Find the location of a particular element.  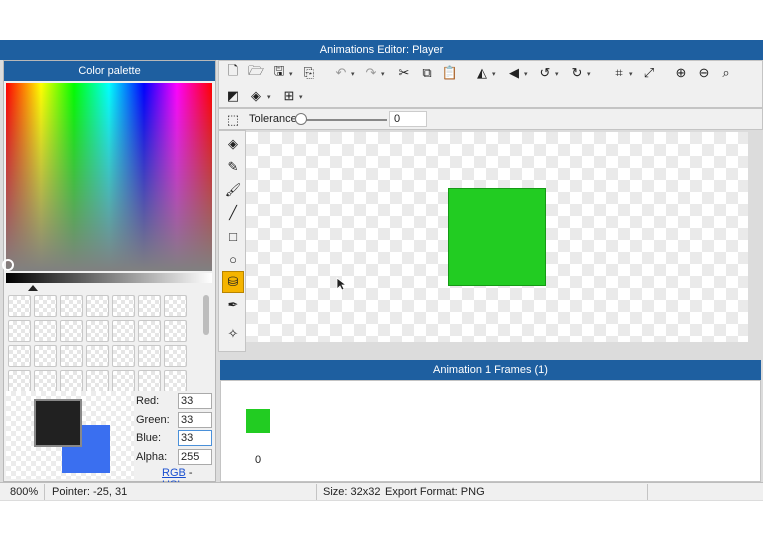

window-title: Animations Editor: Player is located at coordinates (381, 50).